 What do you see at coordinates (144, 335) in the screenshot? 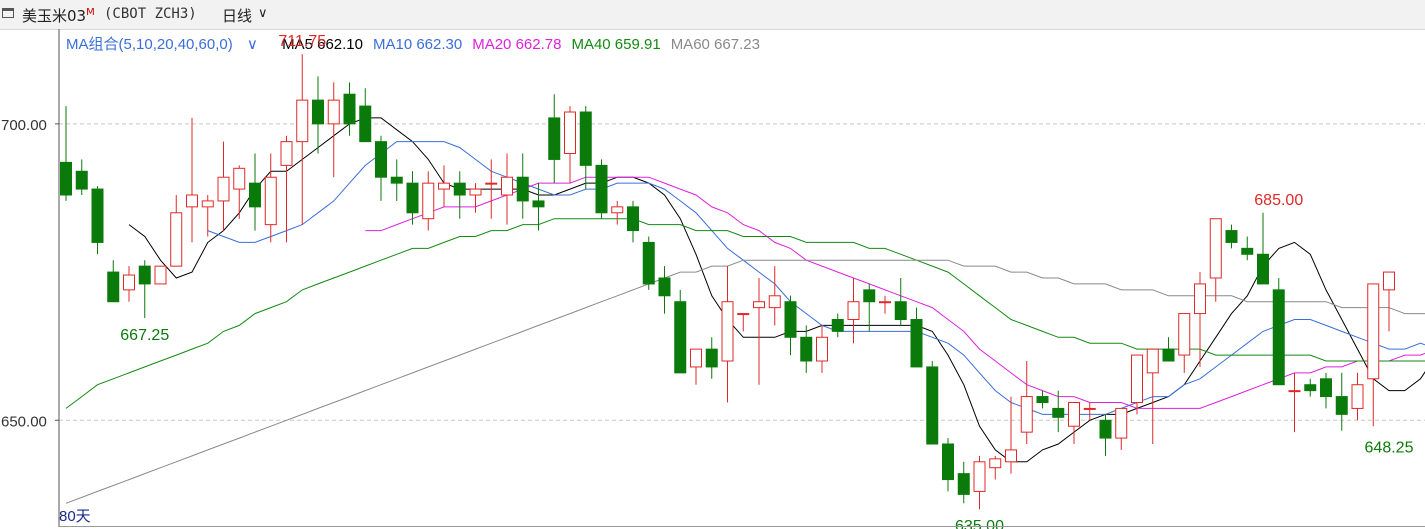
I see `extreme-label-1: 667.25` at bounding box center [144, 335].